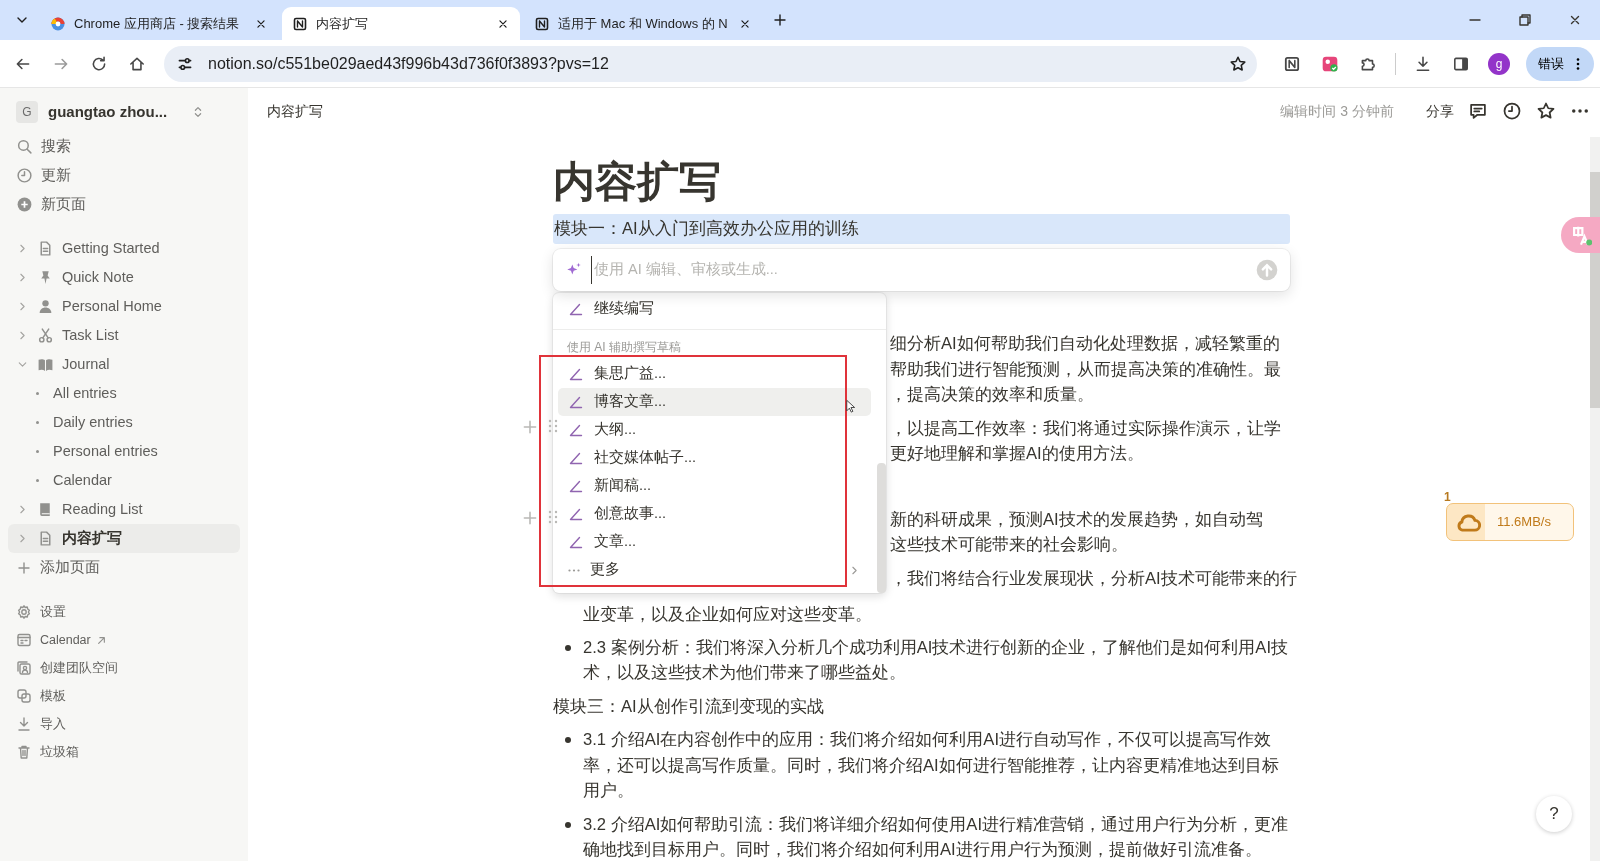 The image size is (1600, 861). Describe the element at coordinates (124, 640) in the screenshot. I see `sidebar-link: Calendar` at that location.